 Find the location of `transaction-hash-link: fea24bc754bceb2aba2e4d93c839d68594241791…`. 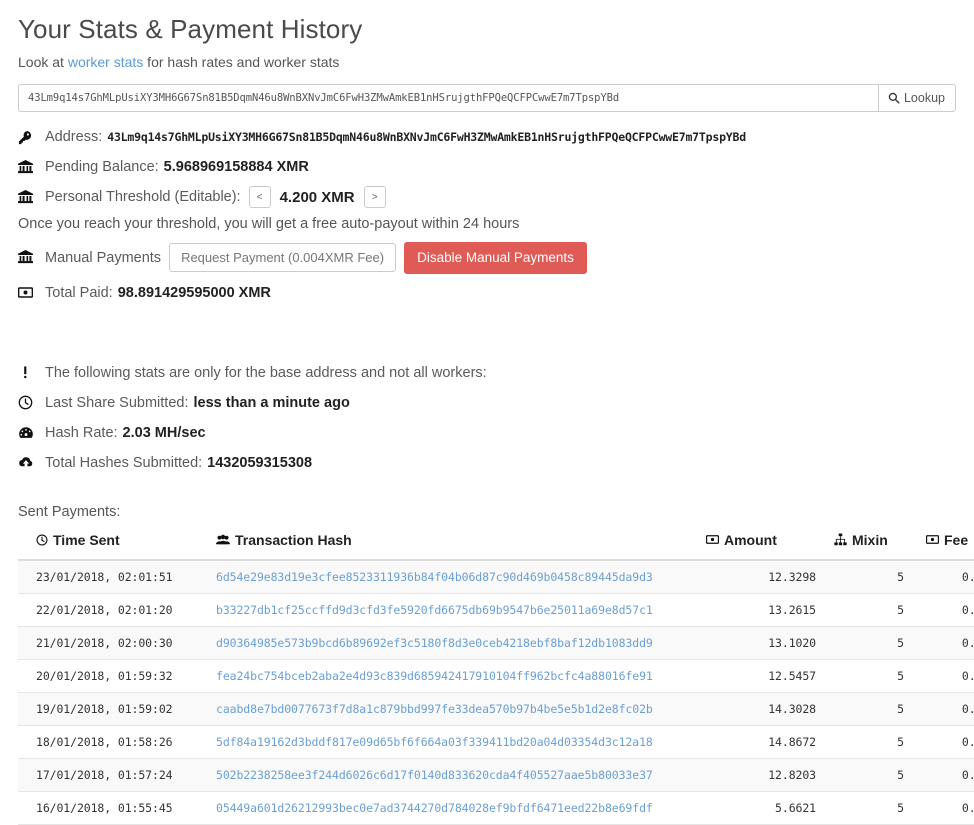

transaction-hash-link: fea24bc754bceb2aba2e4d93c839d68594241791… is located at coordinates (434, 676).